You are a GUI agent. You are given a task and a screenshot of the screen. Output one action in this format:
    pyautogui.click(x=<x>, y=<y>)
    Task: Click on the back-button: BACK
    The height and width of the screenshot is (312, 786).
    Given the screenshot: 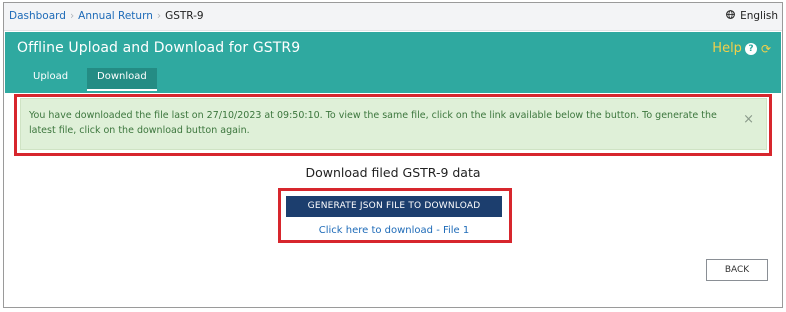 What is the action you would take?
    pyautogui.click(x=737, y=270)
    